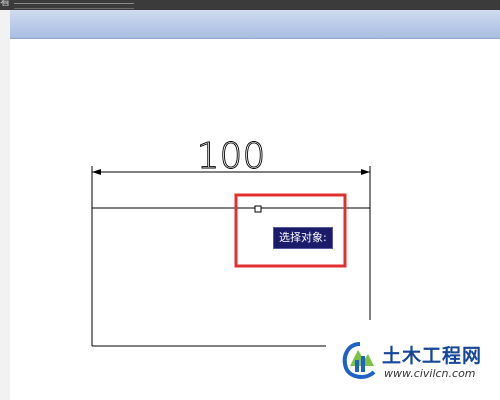  Describe the element at coordinates (365, 172) in the screenshot. I see `dimension-arrow-right` at that location.